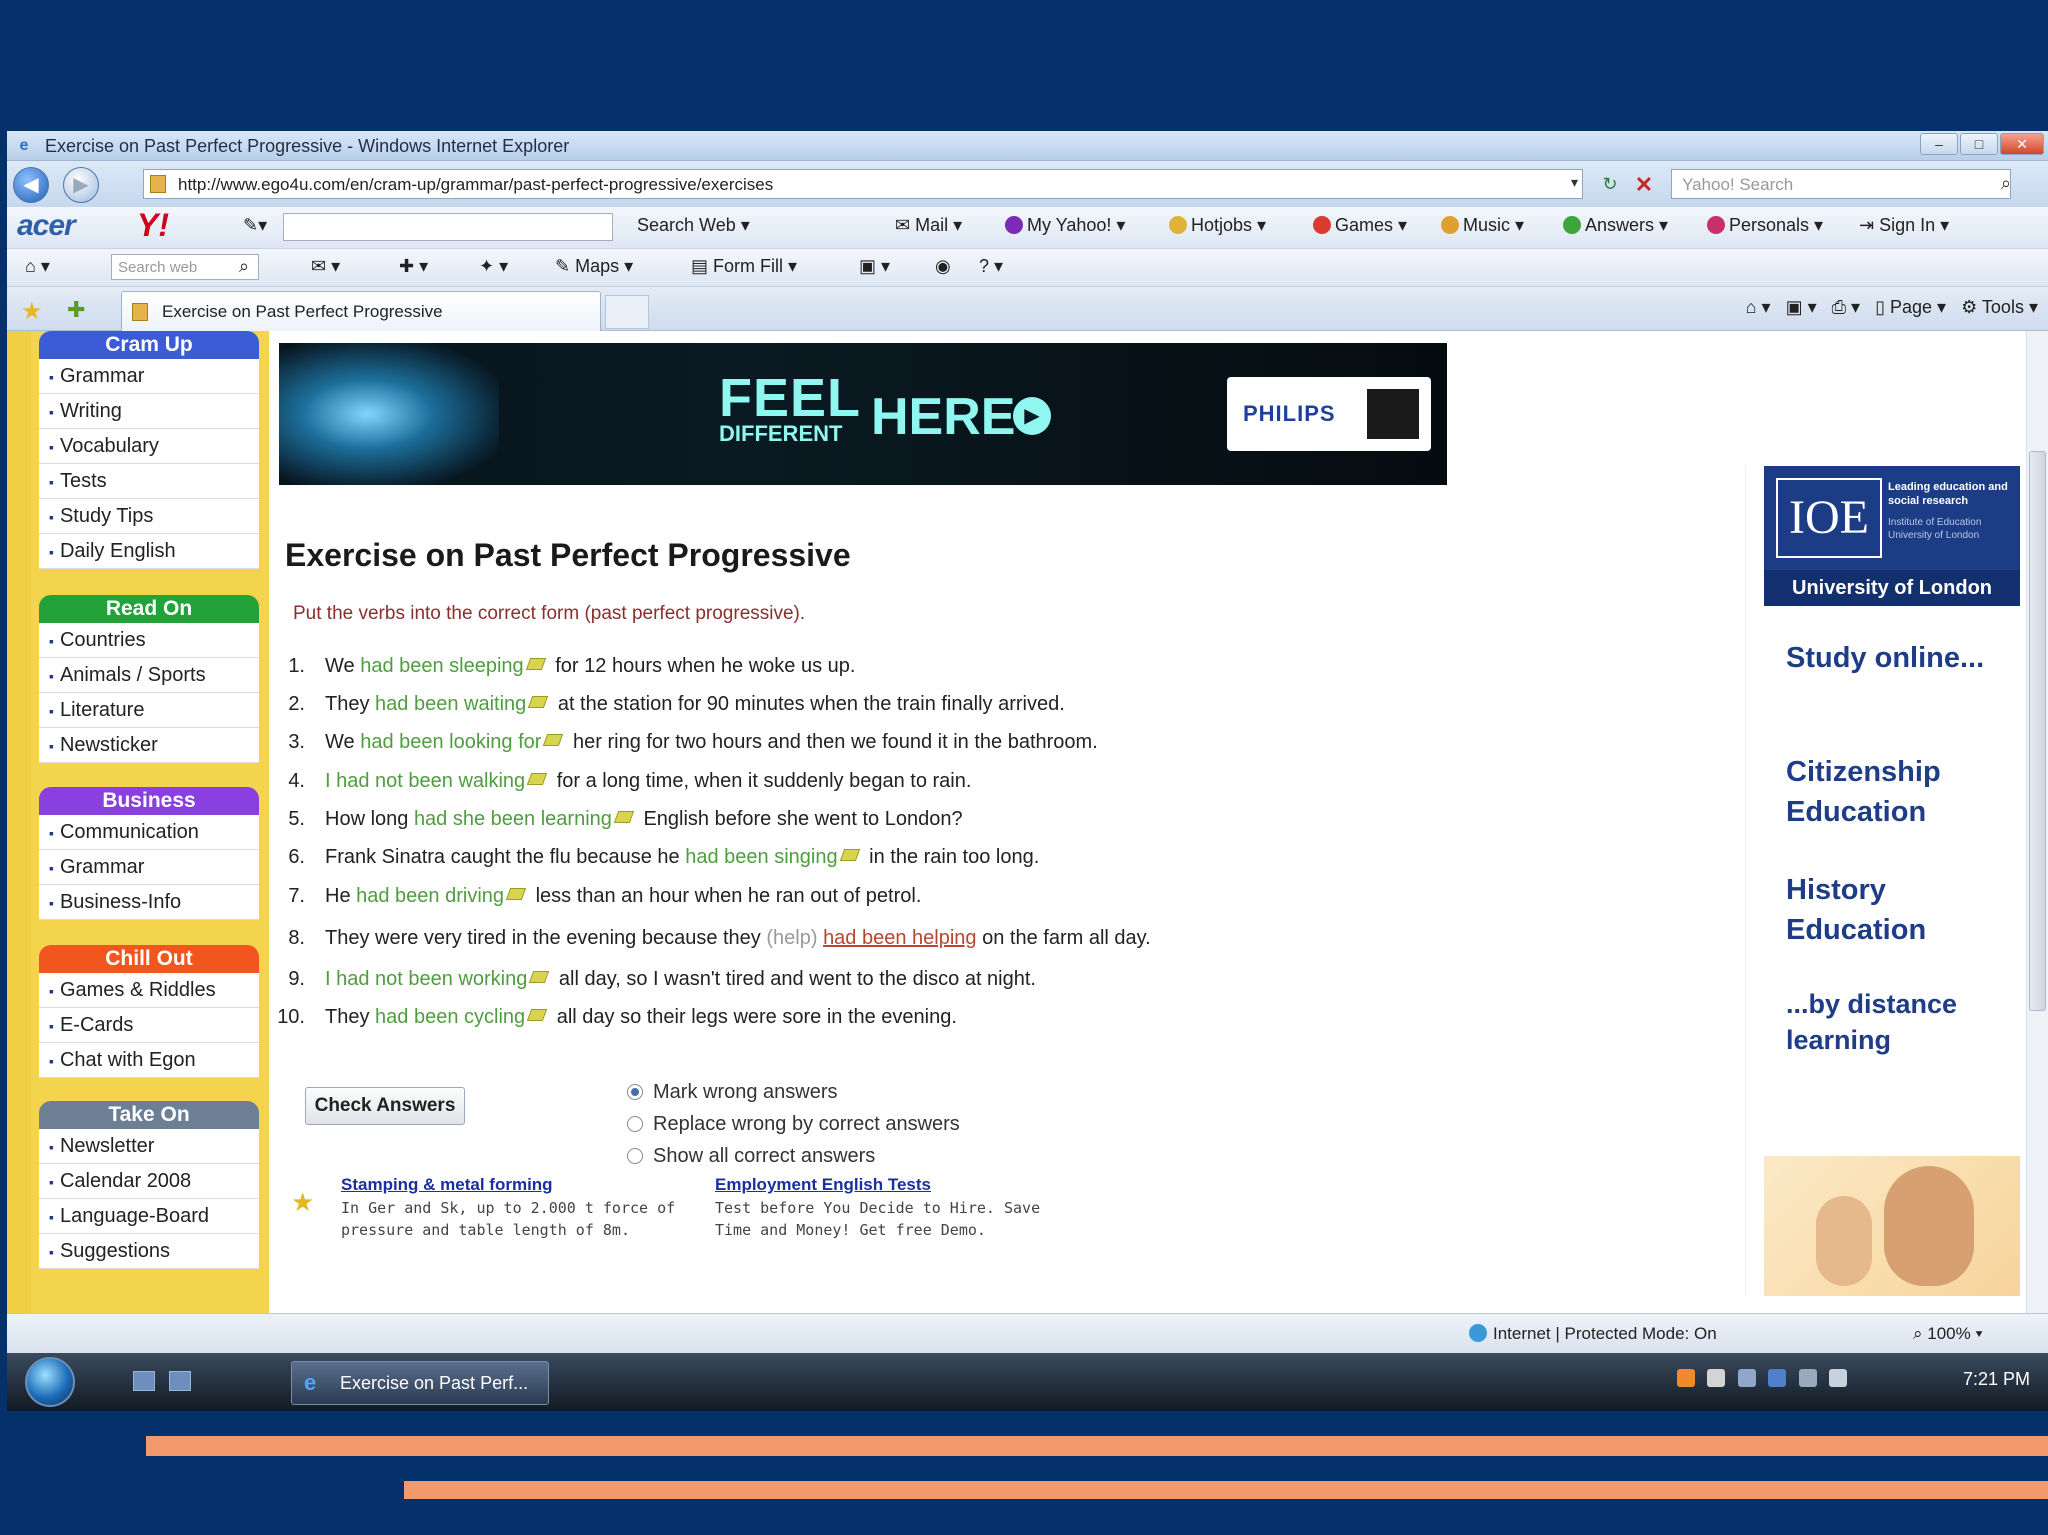 The height and width of the screenshot is (1535, 2048). What do you see at coordinates (76, 310) in the screenshot?
I see `add-favorites-icon: ✚` at bounding box center [76, 310].